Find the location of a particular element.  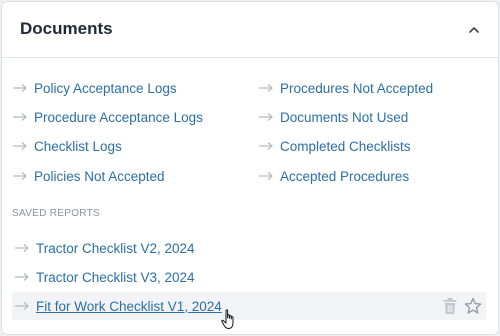

saved-report-item-hovered: Fit for Work Checklist V1, 2024 is located at coordinates (249, 306).